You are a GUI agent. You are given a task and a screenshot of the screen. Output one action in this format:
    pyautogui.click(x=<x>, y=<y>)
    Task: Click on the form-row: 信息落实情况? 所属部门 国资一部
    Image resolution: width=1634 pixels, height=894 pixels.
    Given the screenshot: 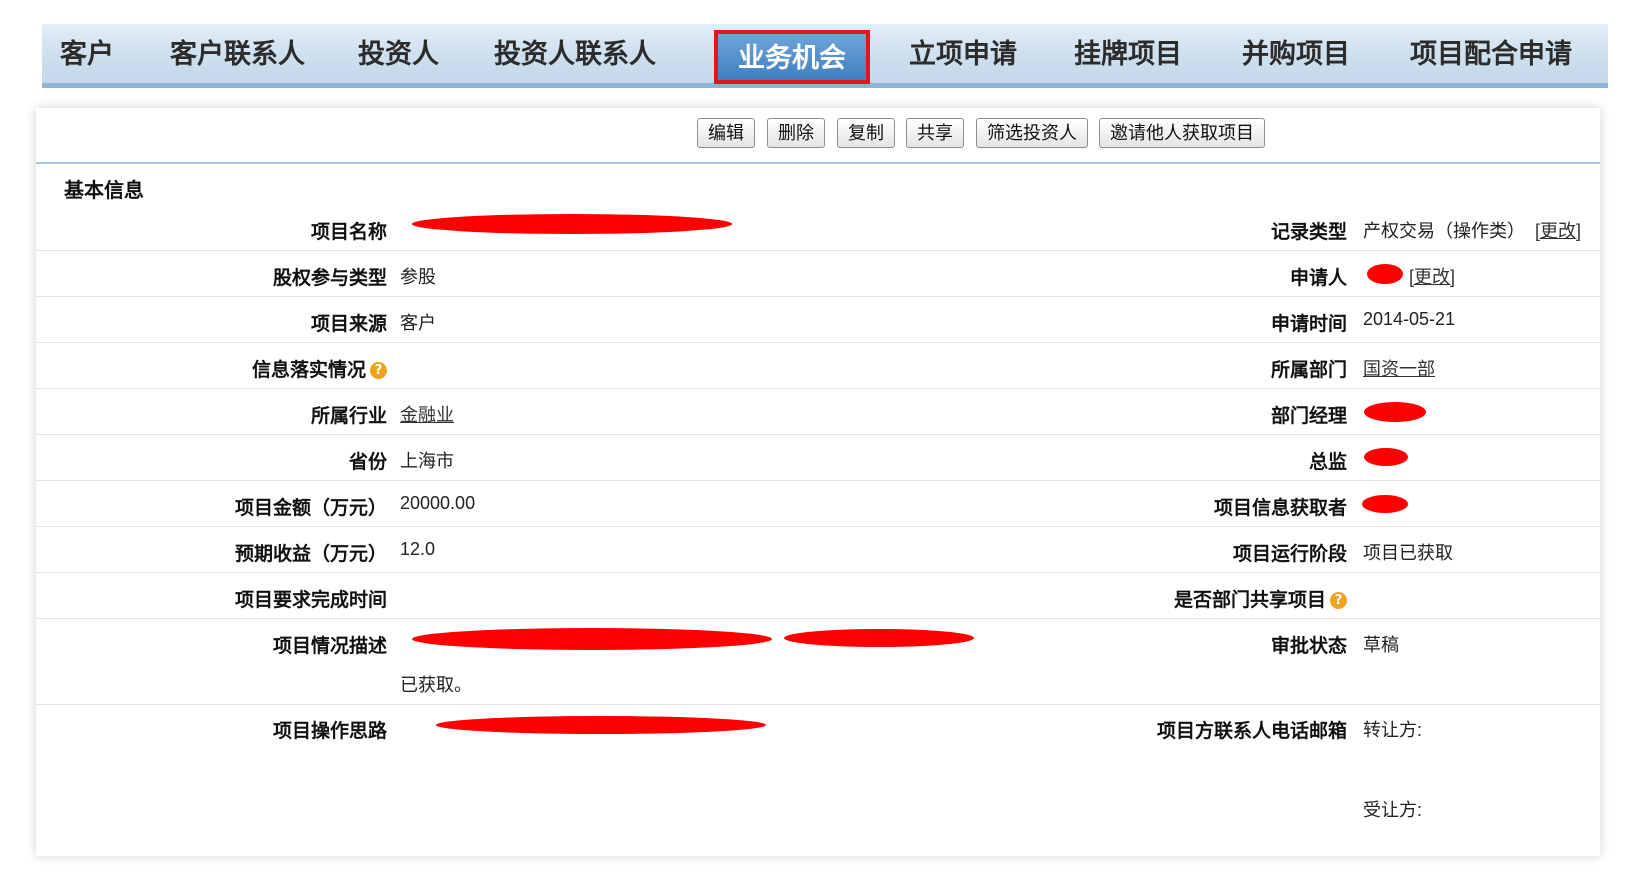 What is the action you would take?
    pyautogui.click(x=818, y=365)
    